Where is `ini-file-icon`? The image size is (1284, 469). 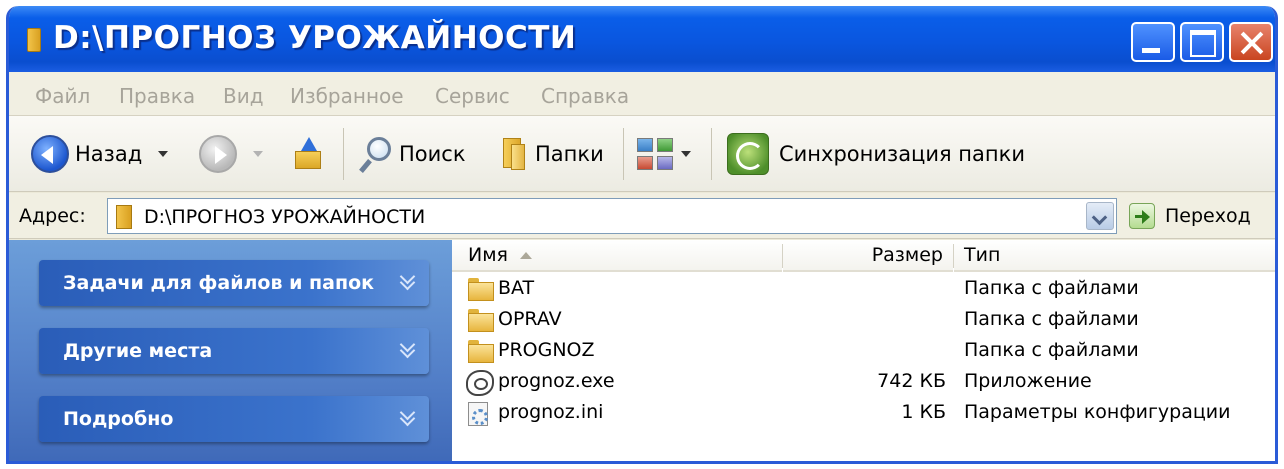 ini-file-icon is located at coordinates (478, 414).